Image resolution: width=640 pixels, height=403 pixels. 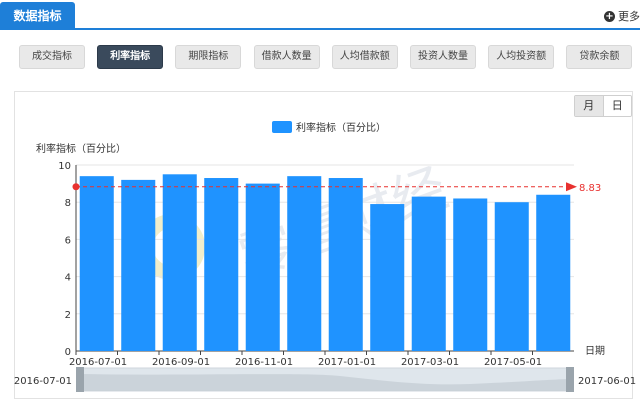 I want to click on period-toggle: 月 日, so click(x=603, y=106).